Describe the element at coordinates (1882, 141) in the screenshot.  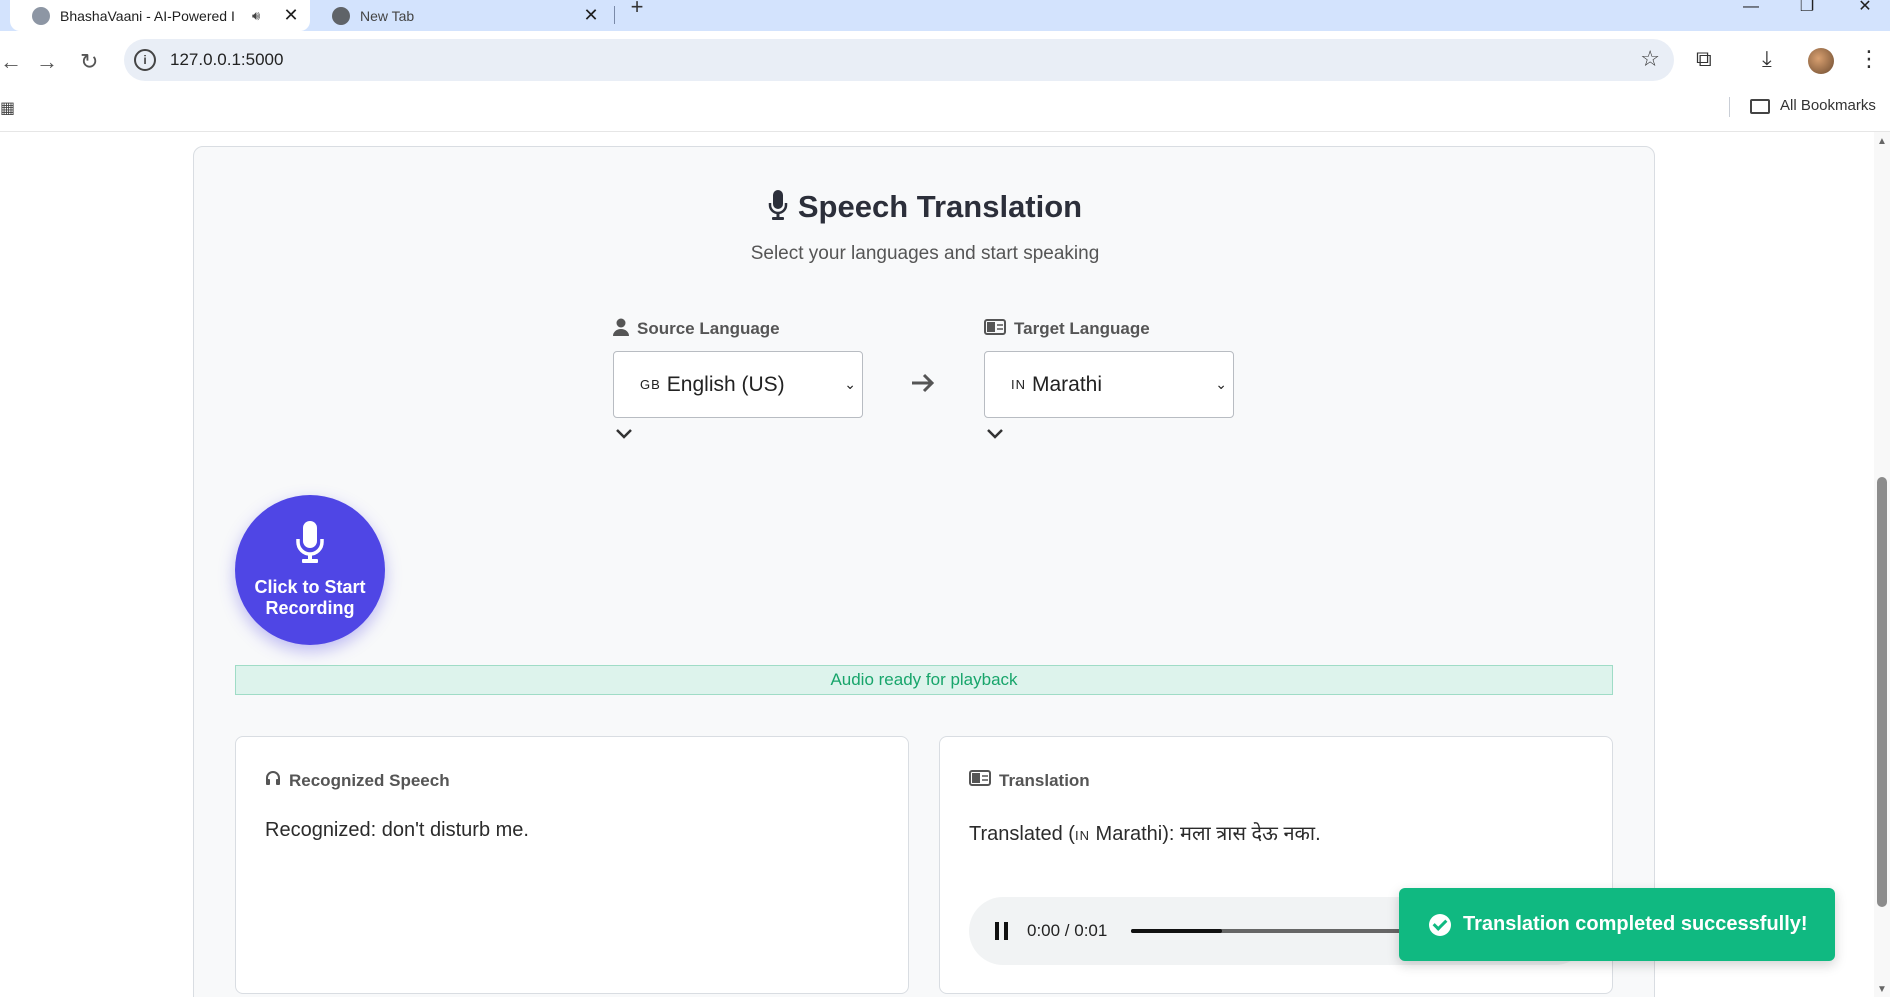
I see `scroll-up-icon: ▲` at that location.